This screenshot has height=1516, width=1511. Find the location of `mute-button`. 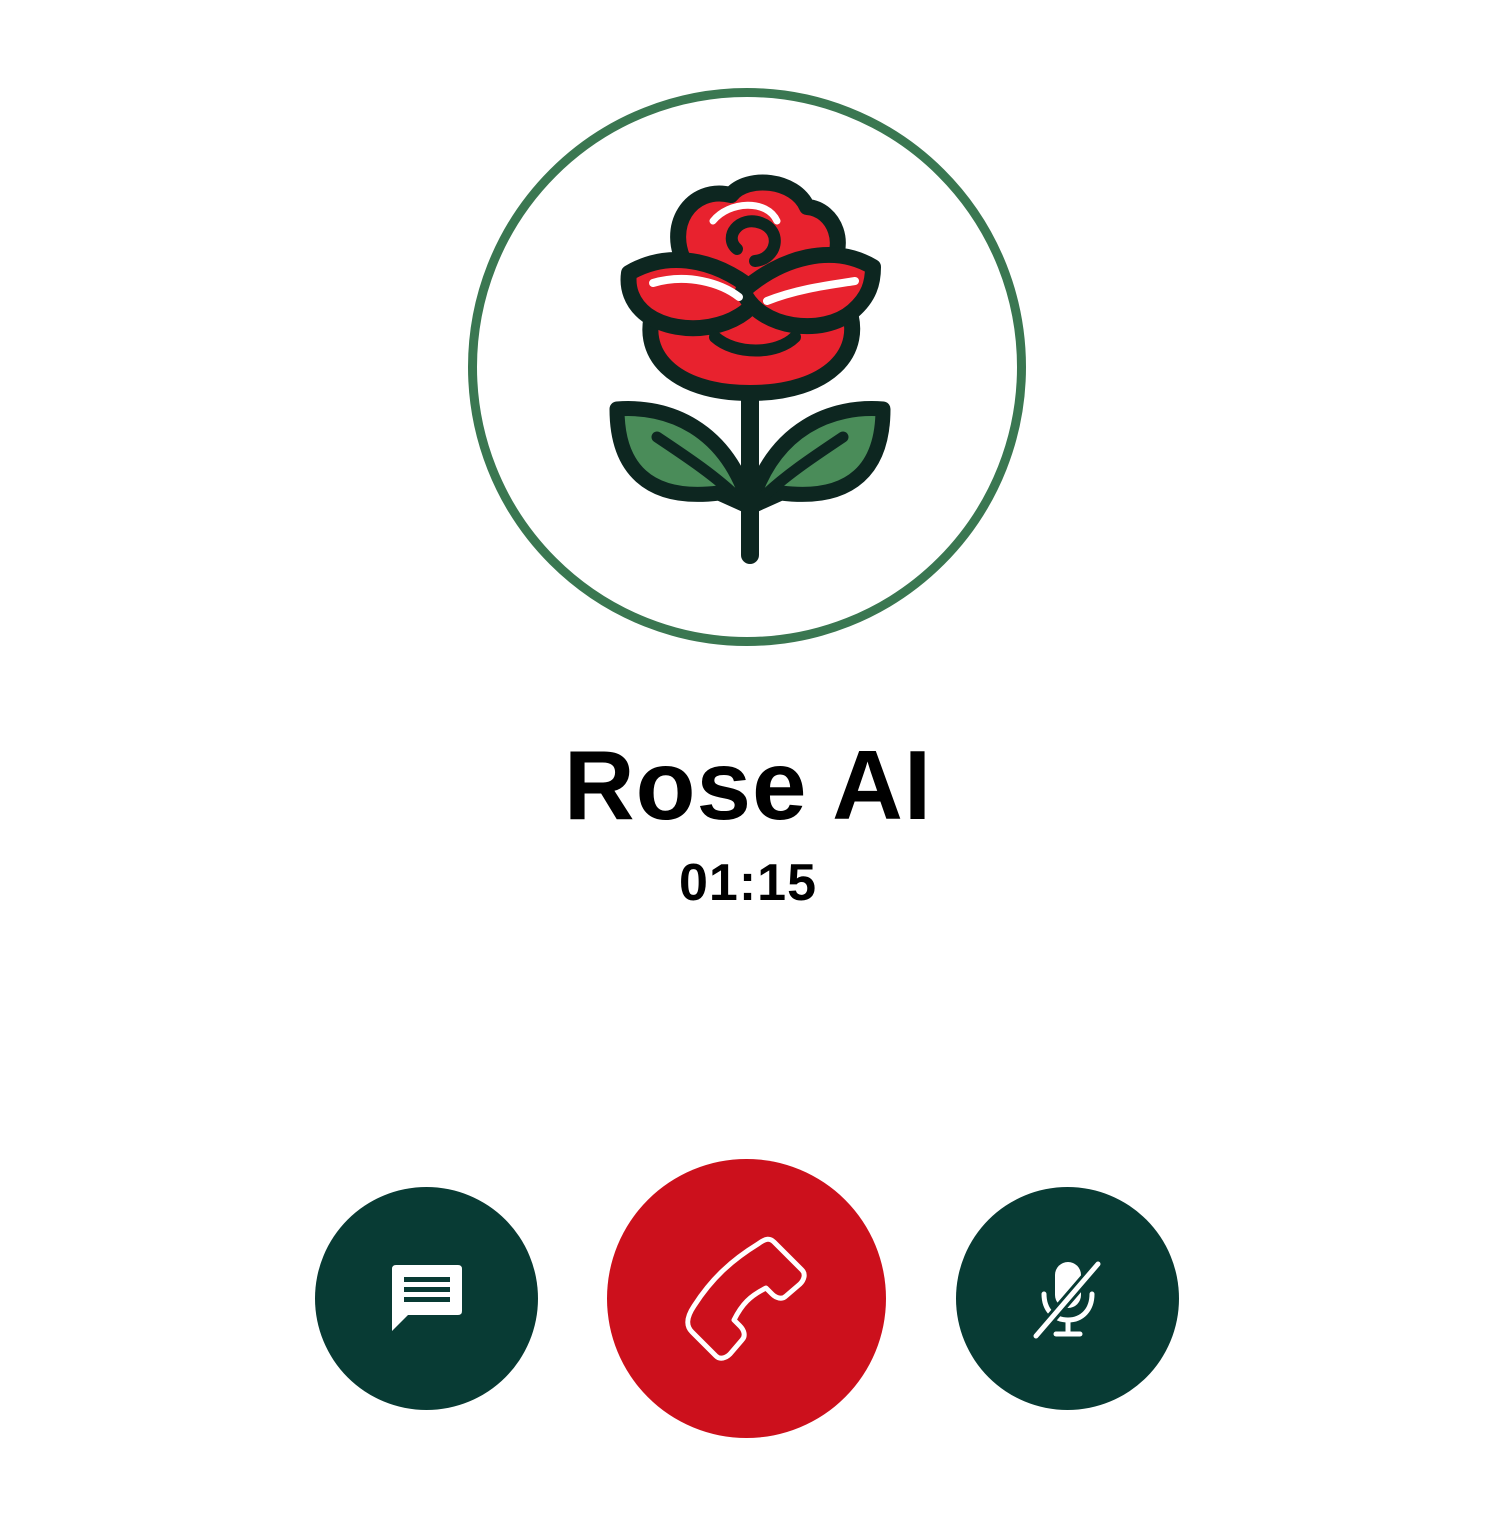

mute-button is located at coordinates (1067, 1298).